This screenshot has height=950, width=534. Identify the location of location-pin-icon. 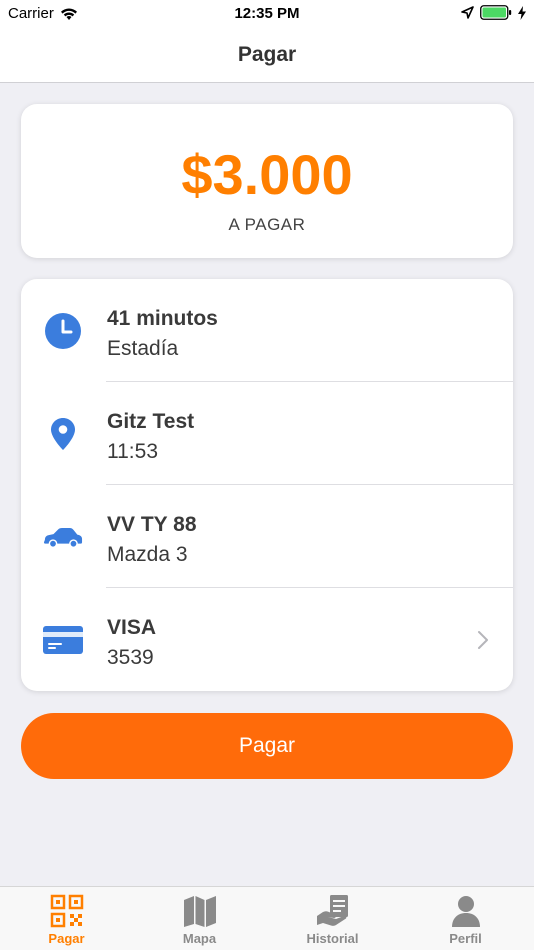
(63, 434).